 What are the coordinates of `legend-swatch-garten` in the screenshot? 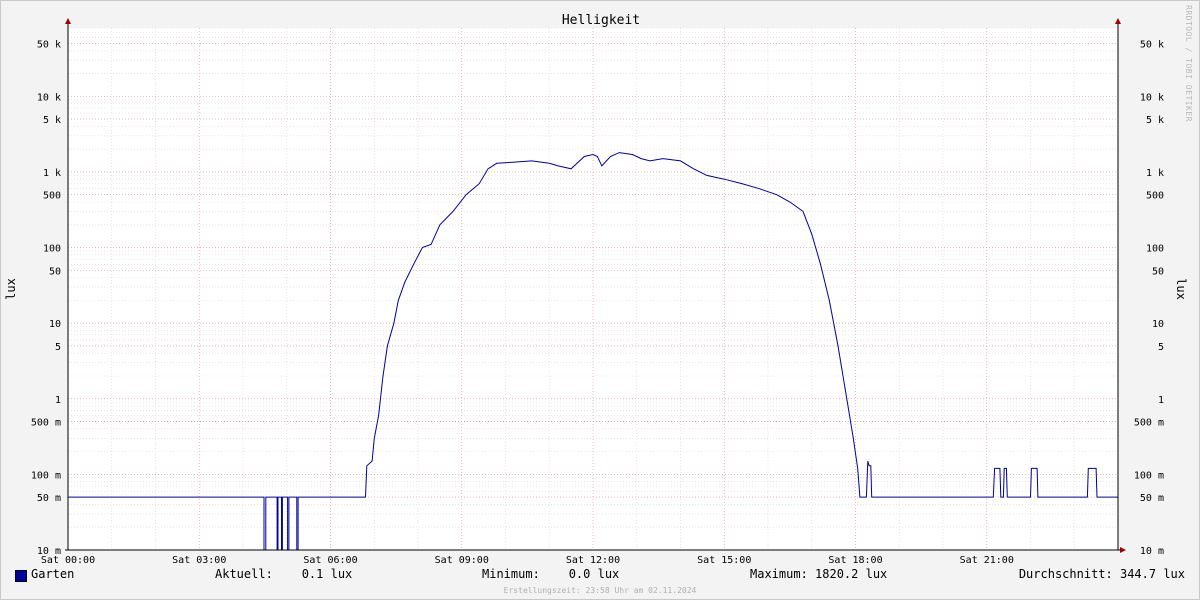 It's located at (21, 576).